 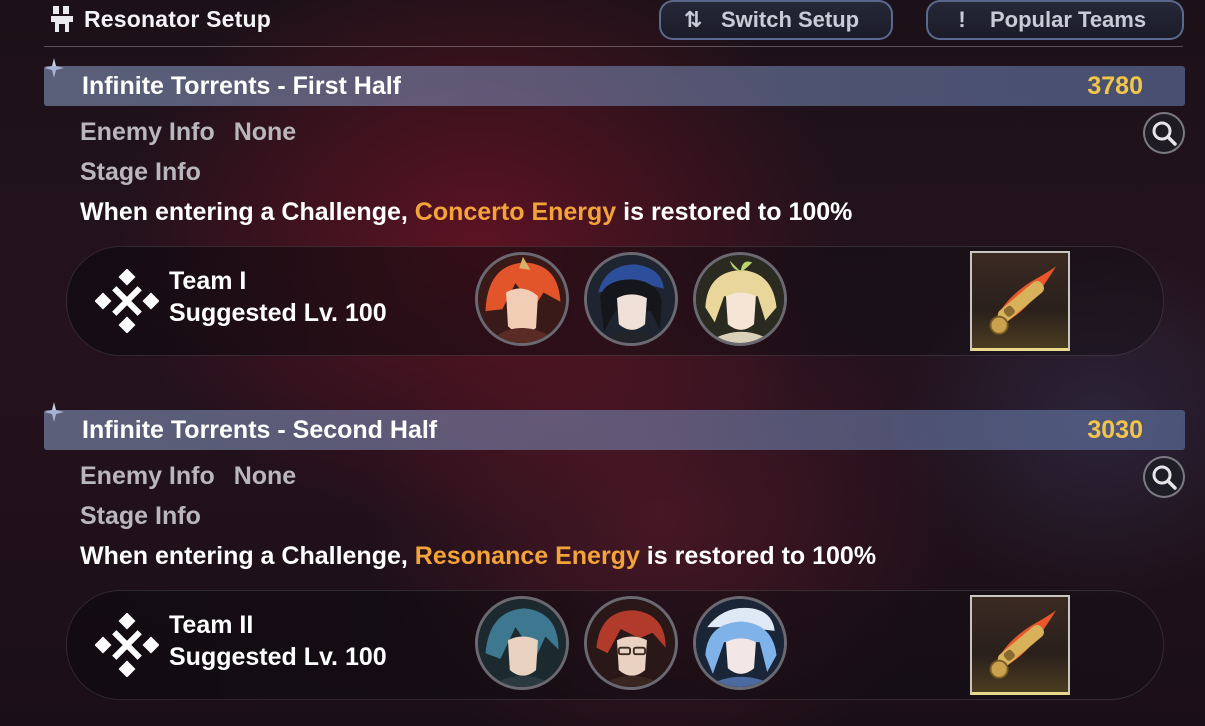 What do you see at coordinates (790, 19) in the screenshot?
I see `switch-setup-label: Switch Setup` at bounding box center [790, 19].